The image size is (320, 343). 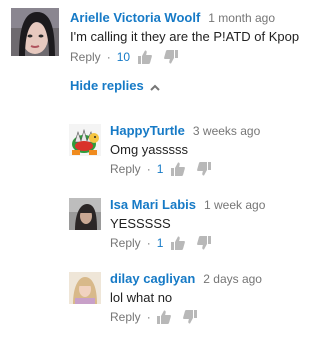 I want to click on comment-text: YESSSSS, so click(x=140, y=223).